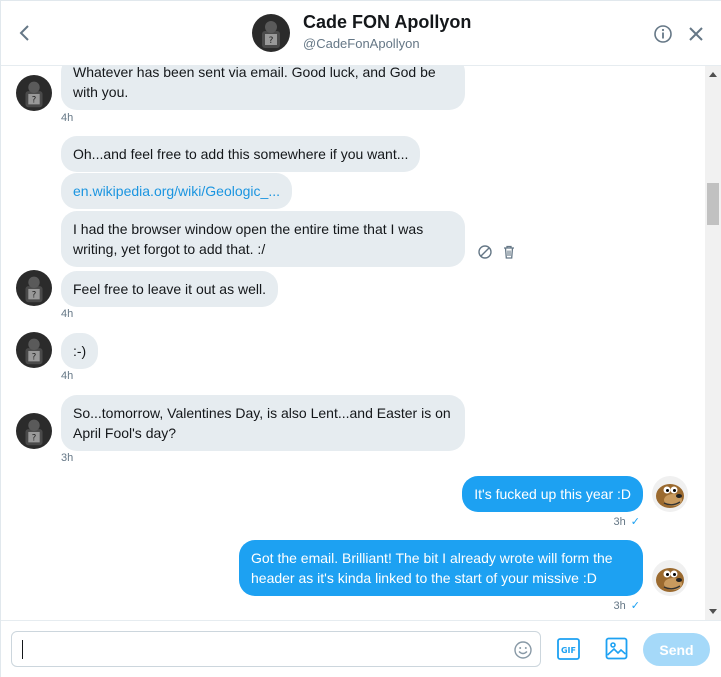  I want to click on scroll-up-button, so click(713, 74).